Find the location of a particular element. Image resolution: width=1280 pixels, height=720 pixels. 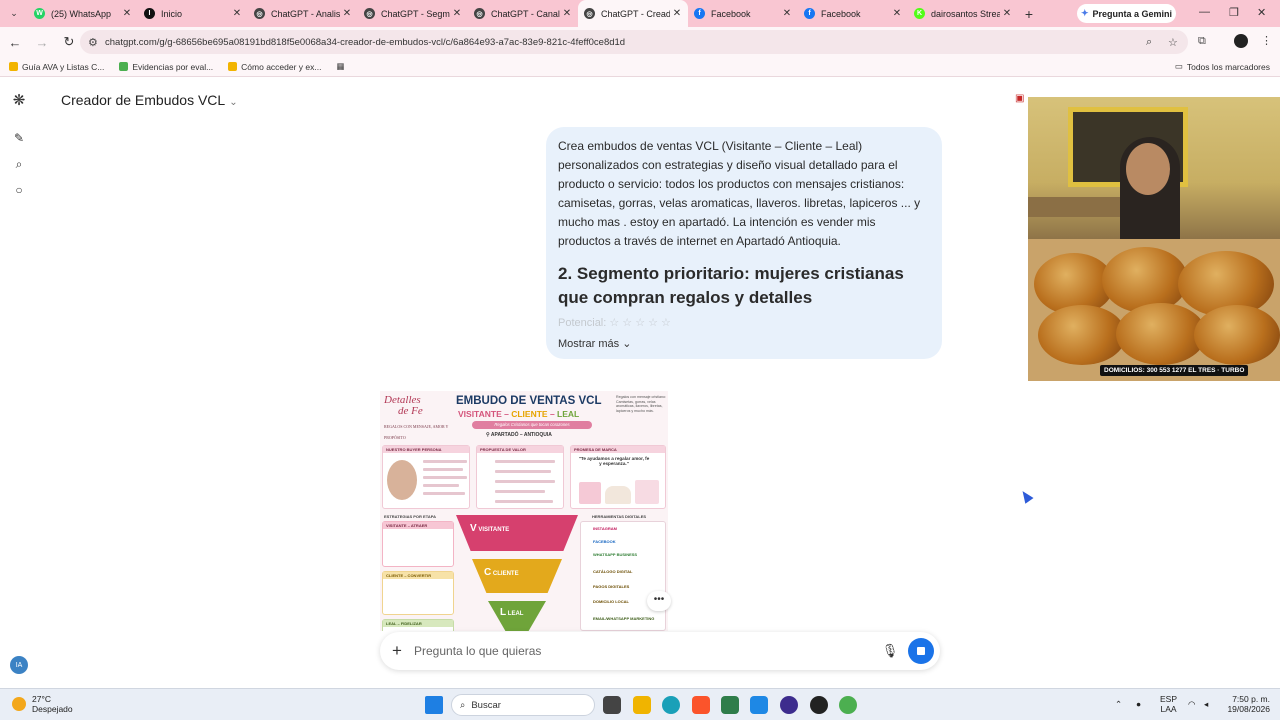

tool-whatsapp: WHATSAPP BUSINESS is located at coordinates (615, 554).